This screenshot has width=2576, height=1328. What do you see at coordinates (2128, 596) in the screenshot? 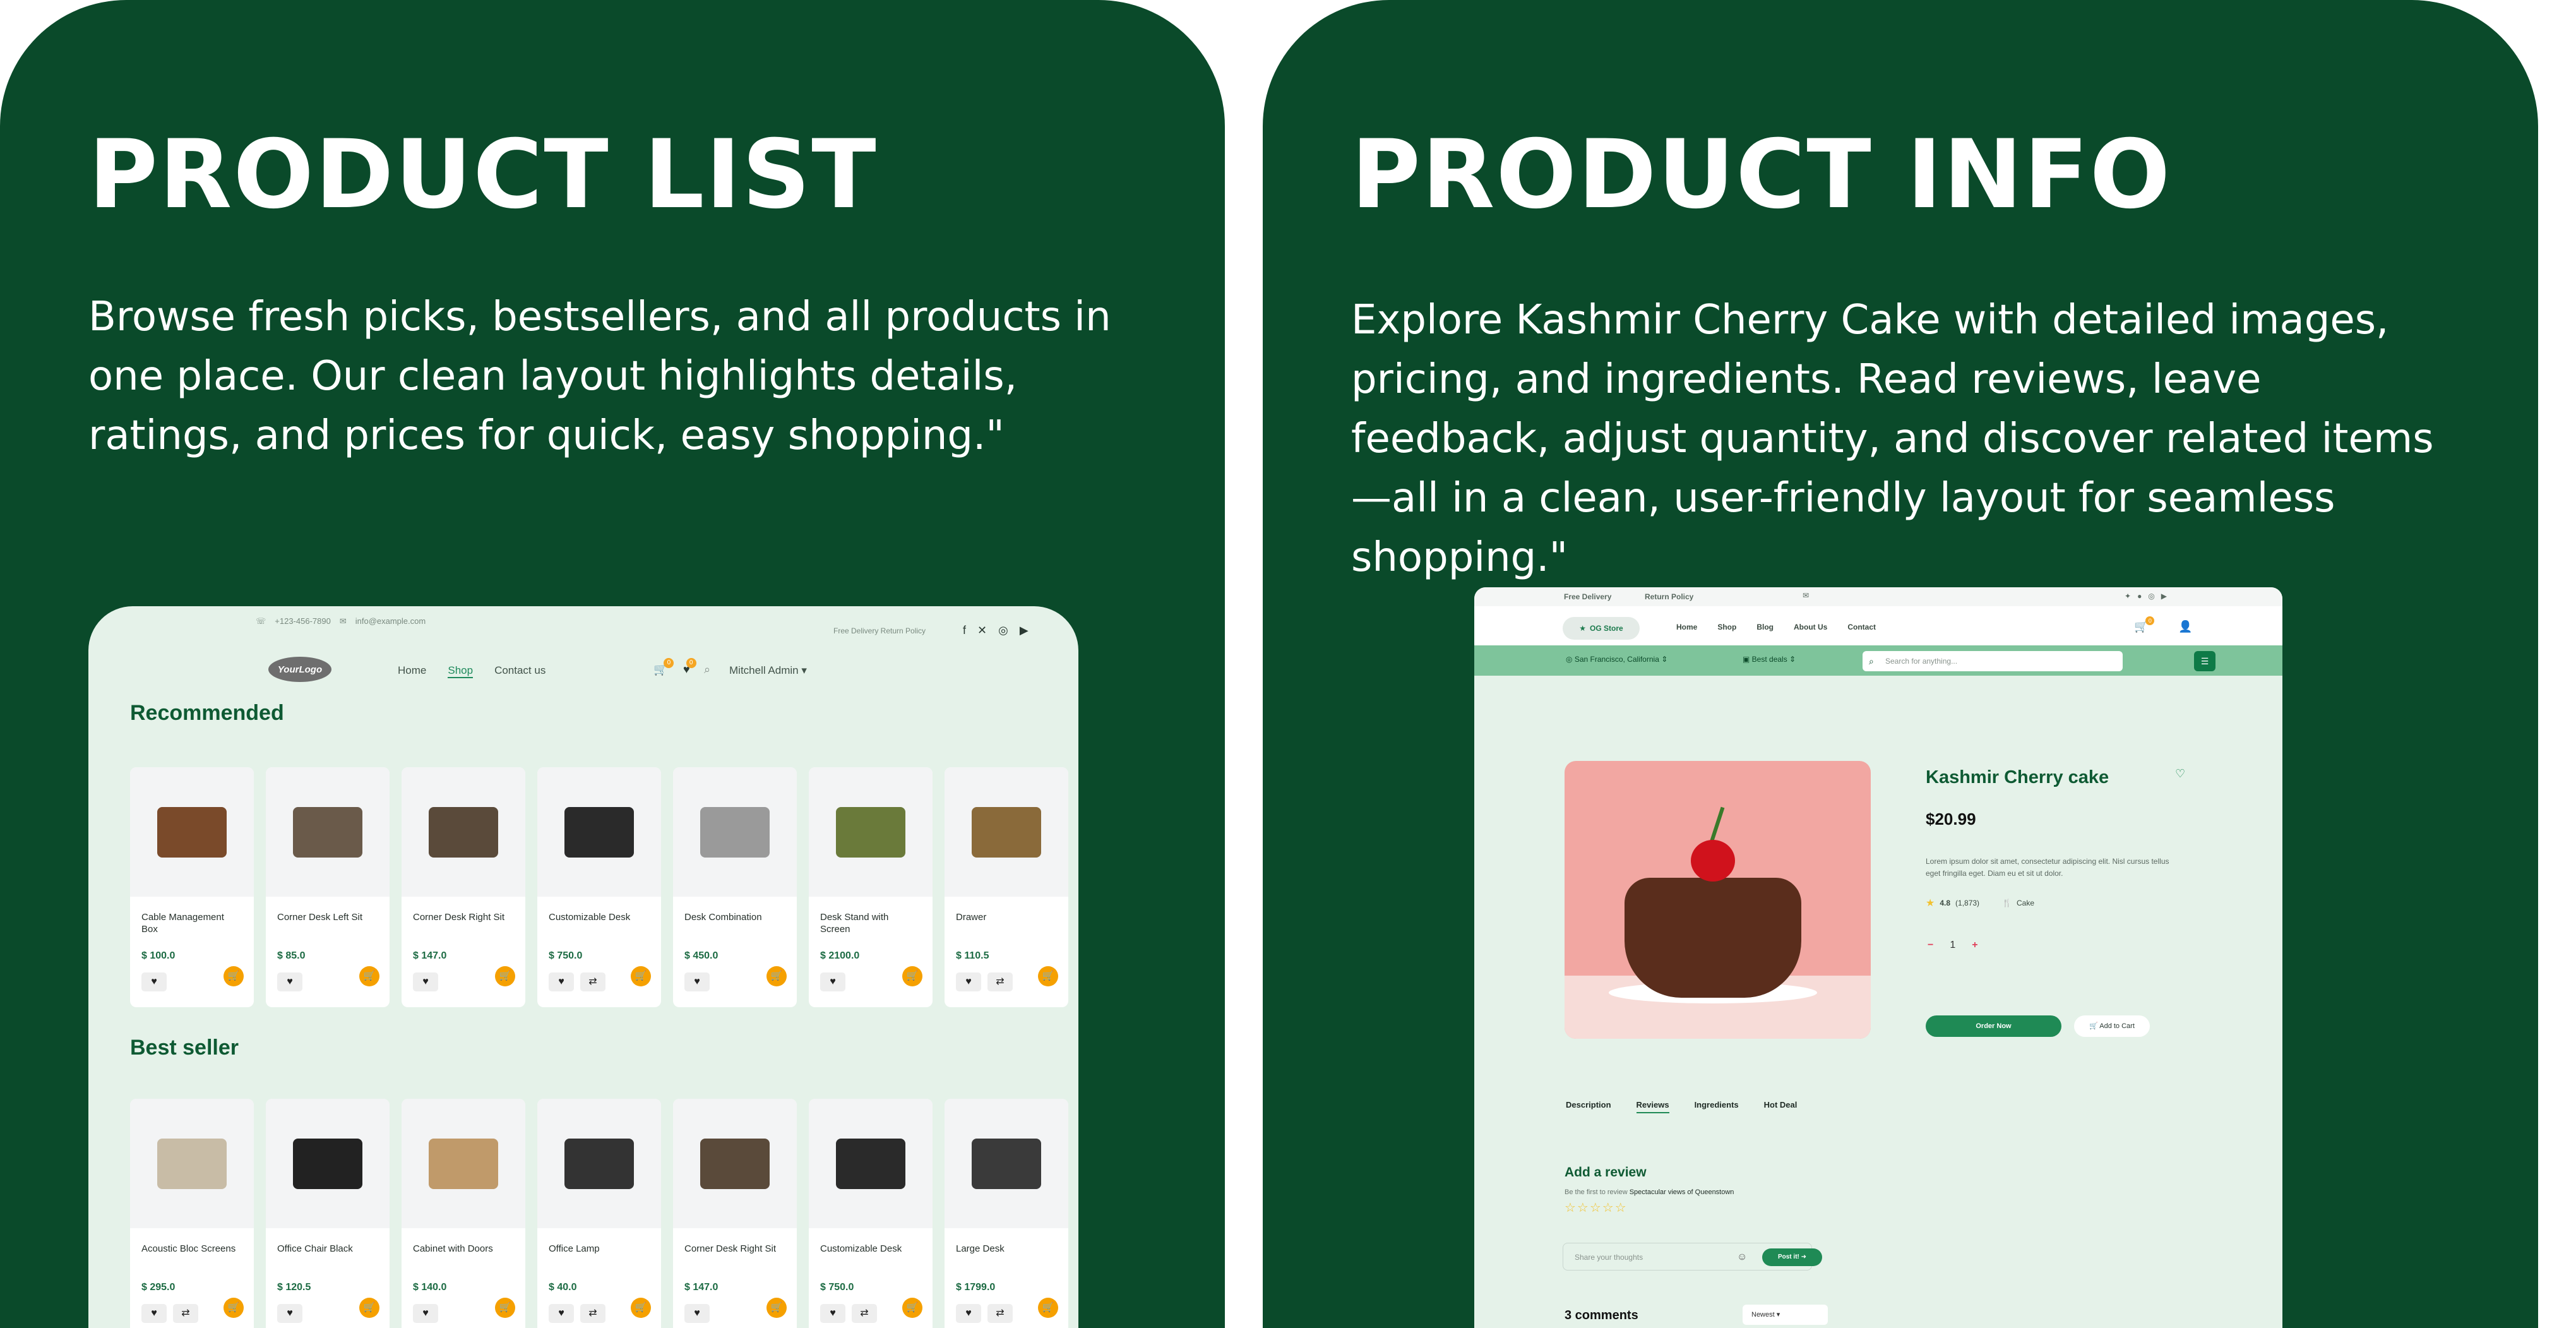
I see `twitter-icon: ✦` at bounding box center [2128, 596].